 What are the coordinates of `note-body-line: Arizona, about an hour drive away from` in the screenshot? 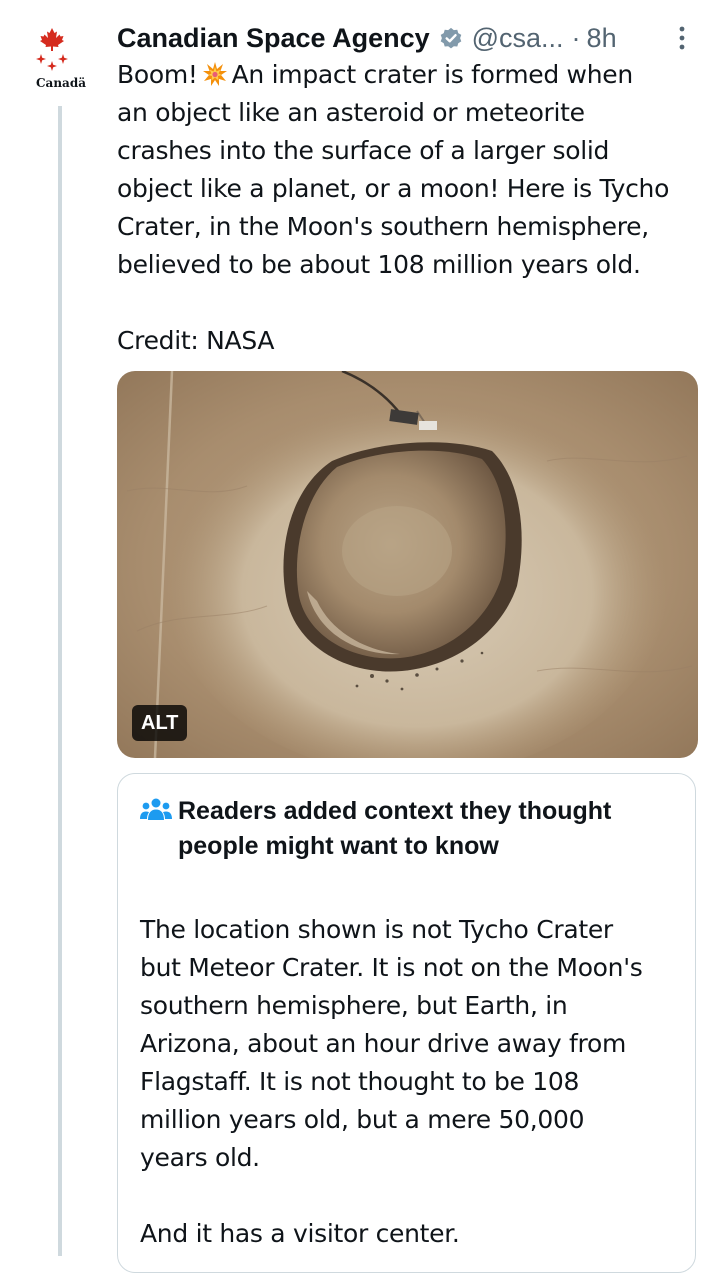 It's located at (383, 1043).